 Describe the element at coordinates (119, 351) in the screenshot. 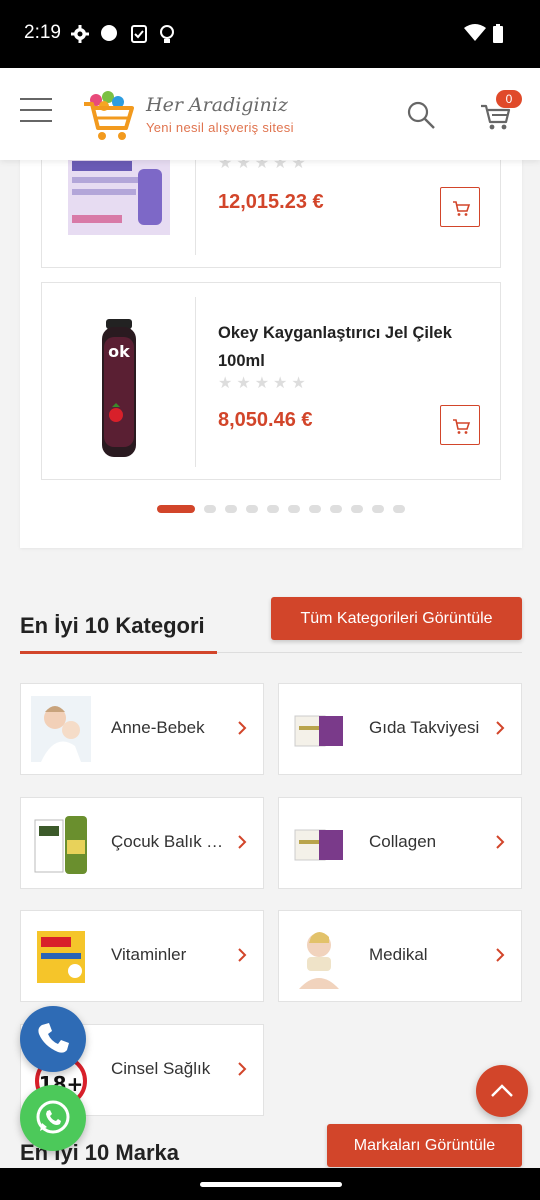

I see `svg-text: ok` at that location.